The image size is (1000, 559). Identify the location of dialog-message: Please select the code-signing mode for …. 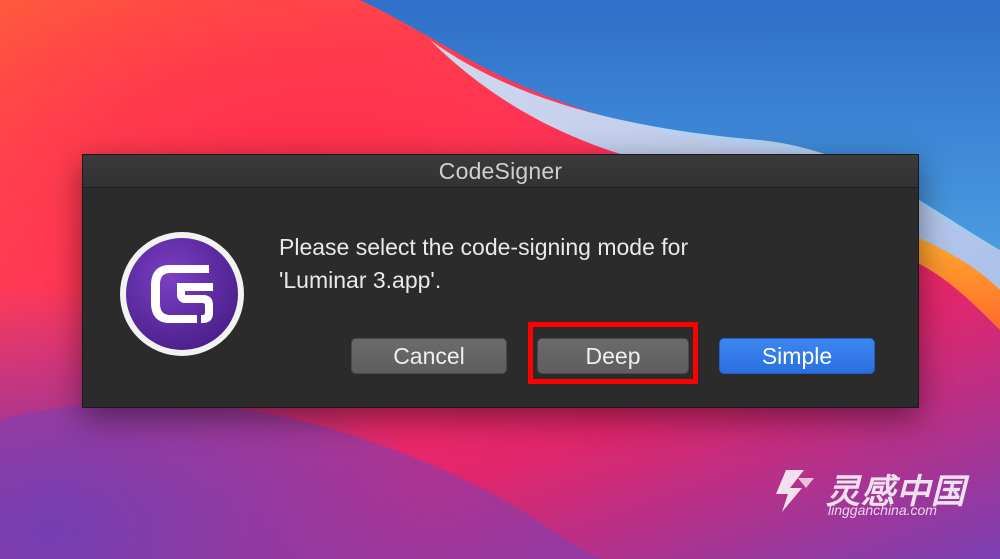
(579, 264).